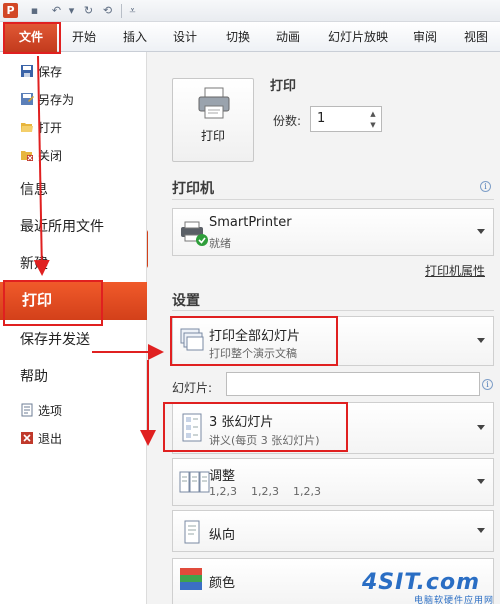  What do you see at coordinates (27, 155) in the screenshot?
I see `folder-close-icon` at bounding box center [27, 155].